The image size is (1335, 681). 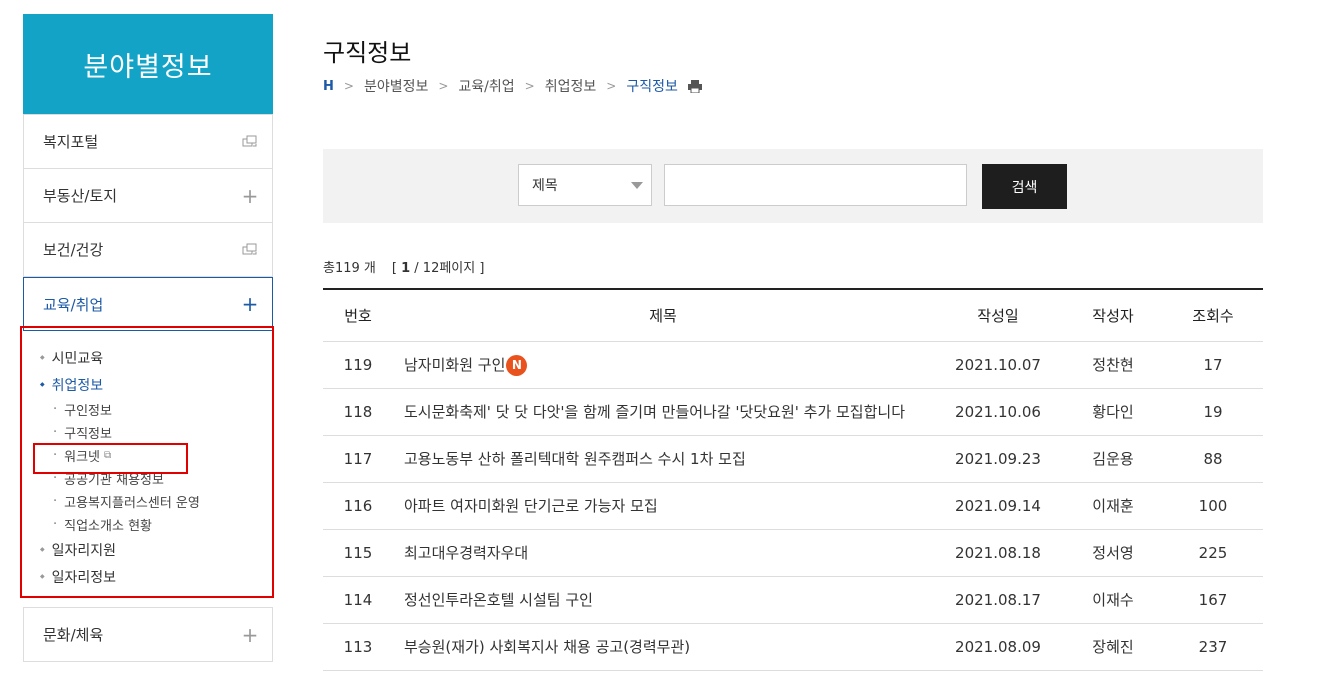 I want to click on new-badge: N, so click(x=517, y=365).